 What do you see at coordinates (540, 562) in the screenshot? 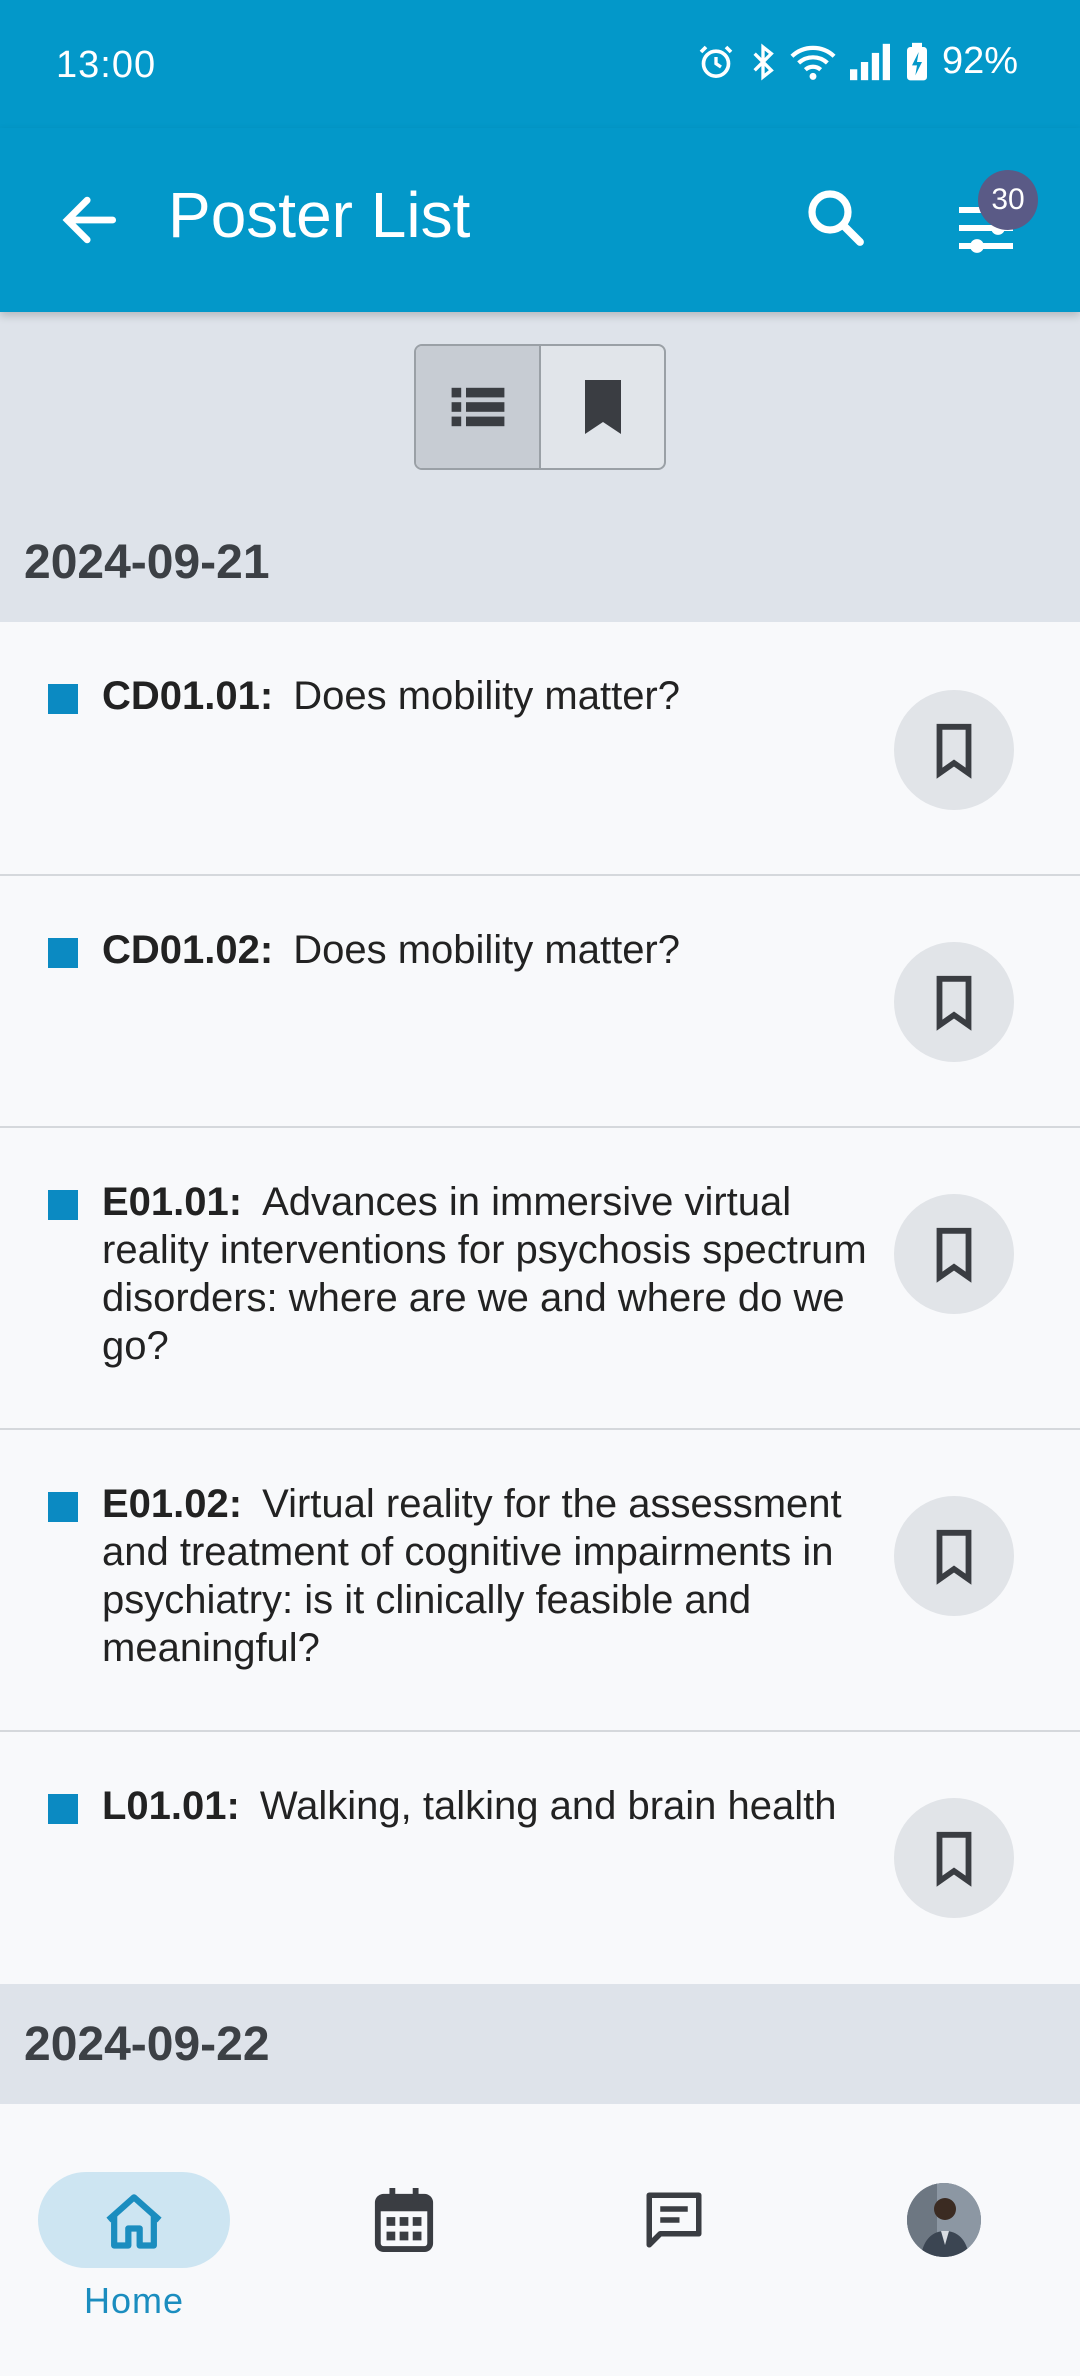
I see `date-header: 2024-09-21` at bounding box center [540, 562].